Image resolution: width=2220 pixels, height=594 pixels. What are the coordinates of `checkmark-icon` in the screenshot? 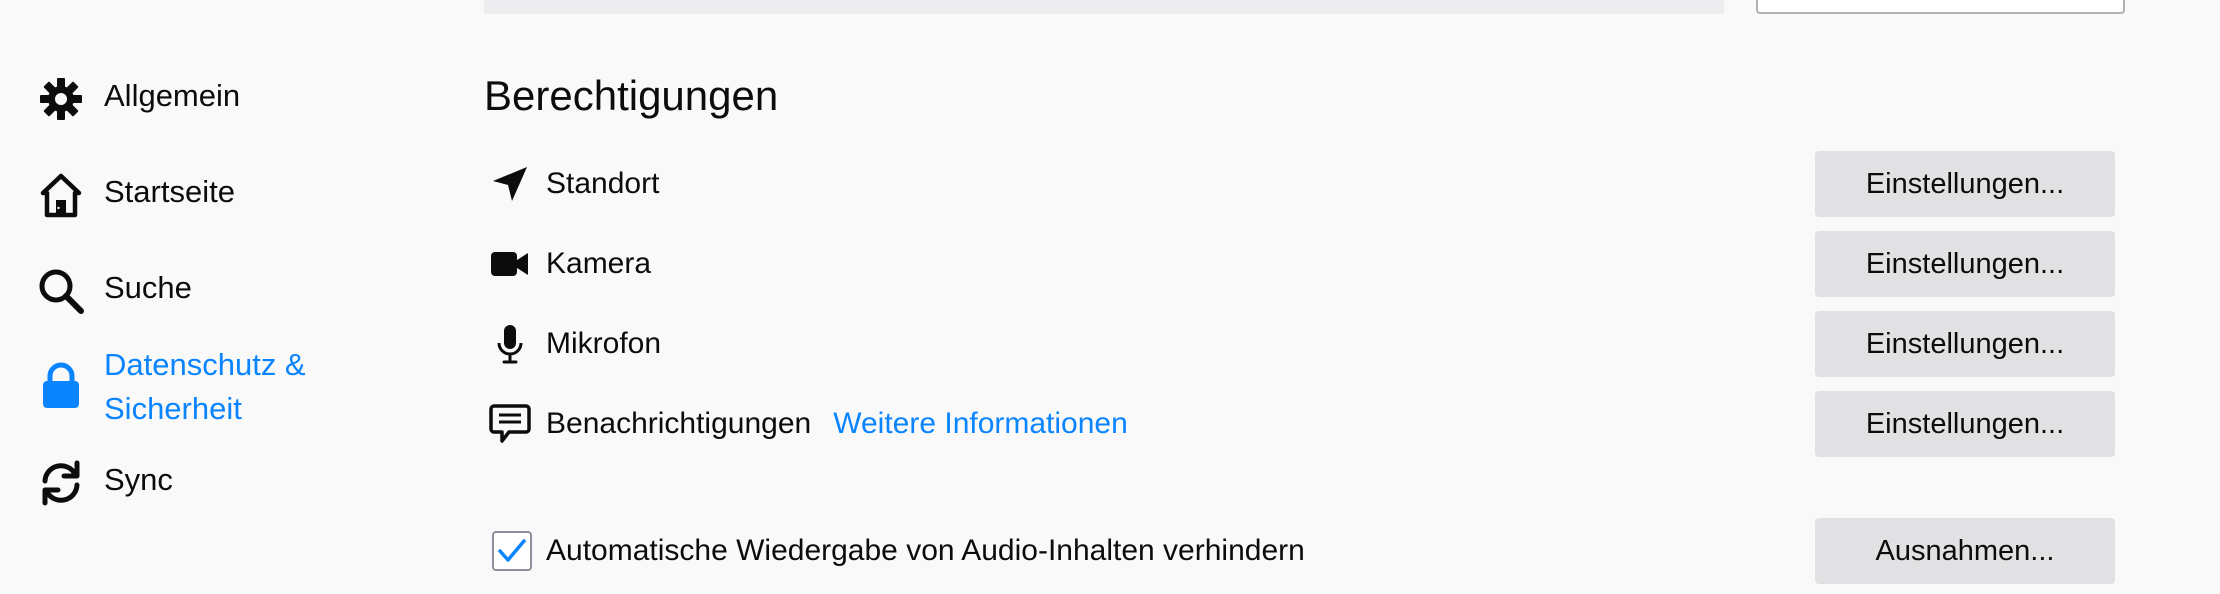 It's located at (512, 550).